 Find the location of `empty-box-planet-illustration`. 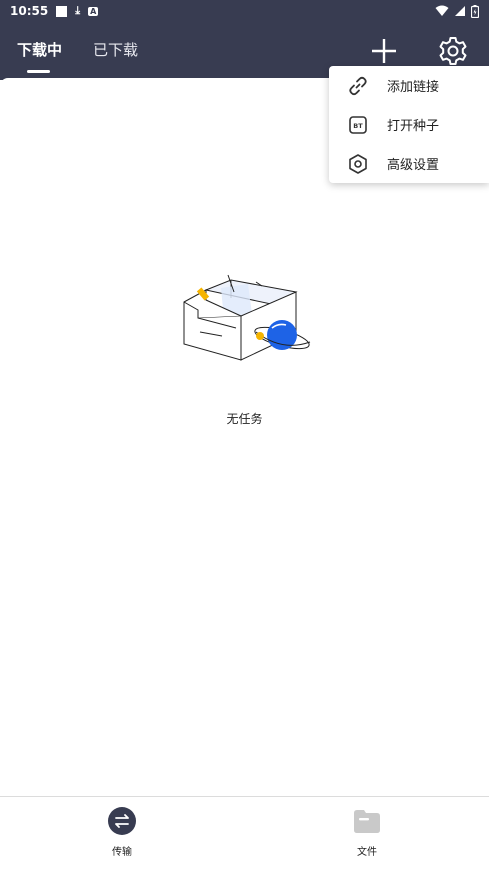

empty-box-planet-illustration is located at coordinates (247, 317).